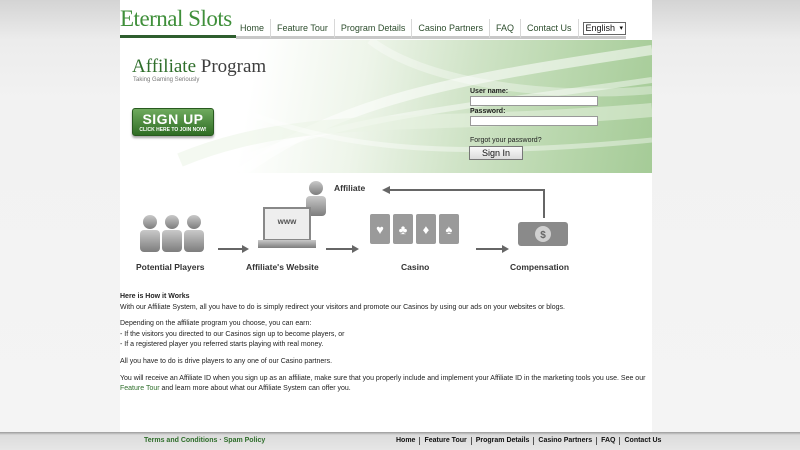 The width and height of the screenshot is (800, 450). What do you see at coordinates (550, 28) in the screenshot?
I see `nav-contact-us: Contact Us` at bounding box center [550, 28].